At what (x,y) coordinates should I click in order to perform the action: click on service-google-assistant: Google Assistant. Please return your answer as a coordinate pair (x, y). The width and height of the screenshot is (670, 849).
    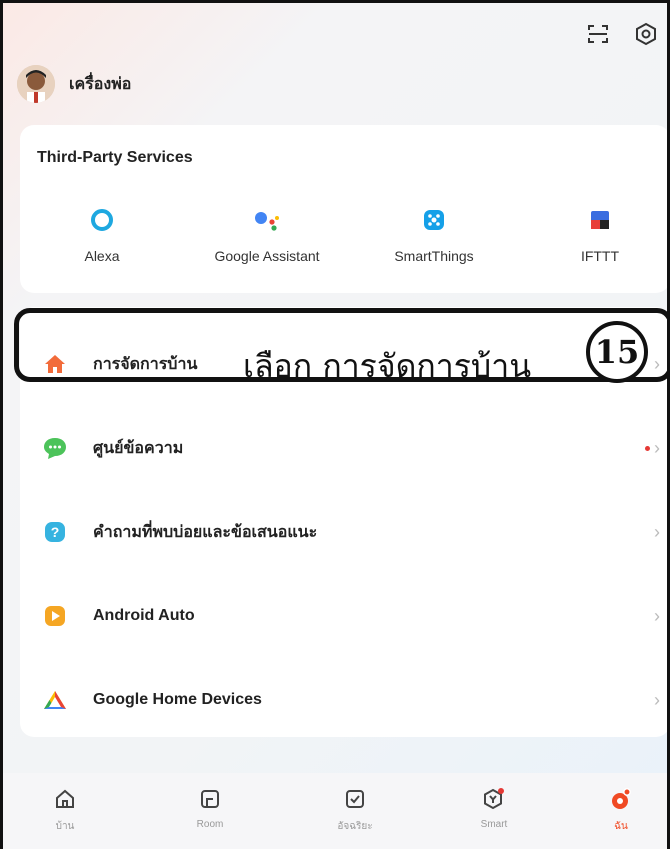
    Looking at the image, I should click on (267, 234).